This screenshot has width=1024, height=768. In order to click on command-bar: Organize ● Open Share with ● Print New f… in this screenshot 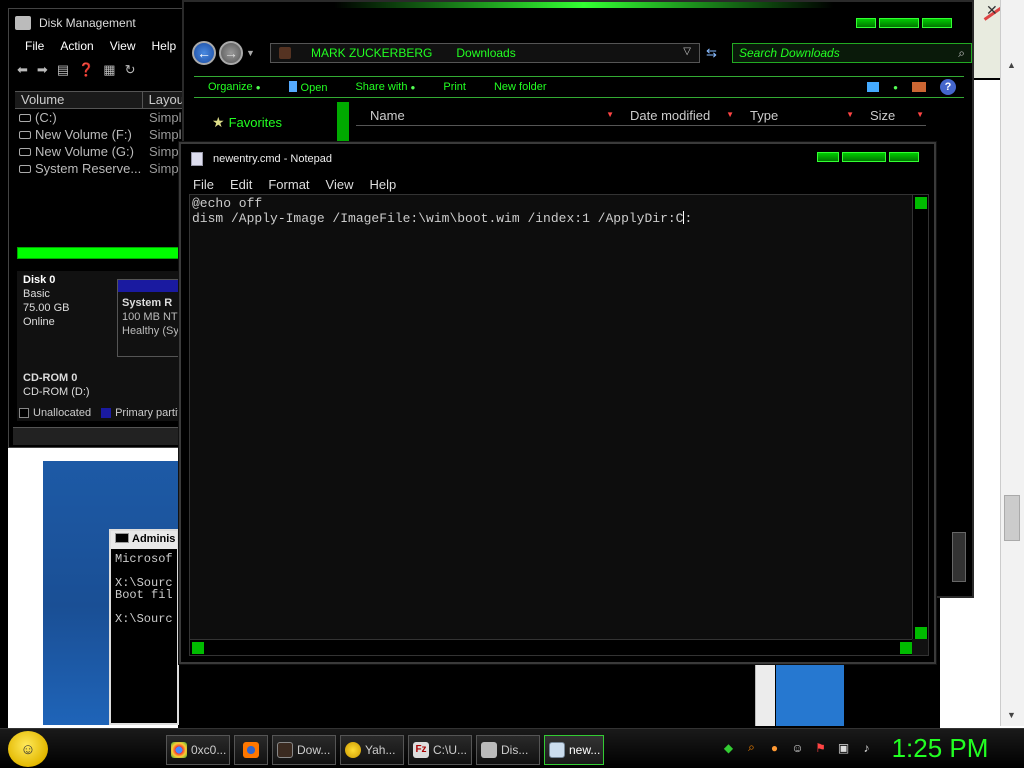, I will do `click(579, 87)`.